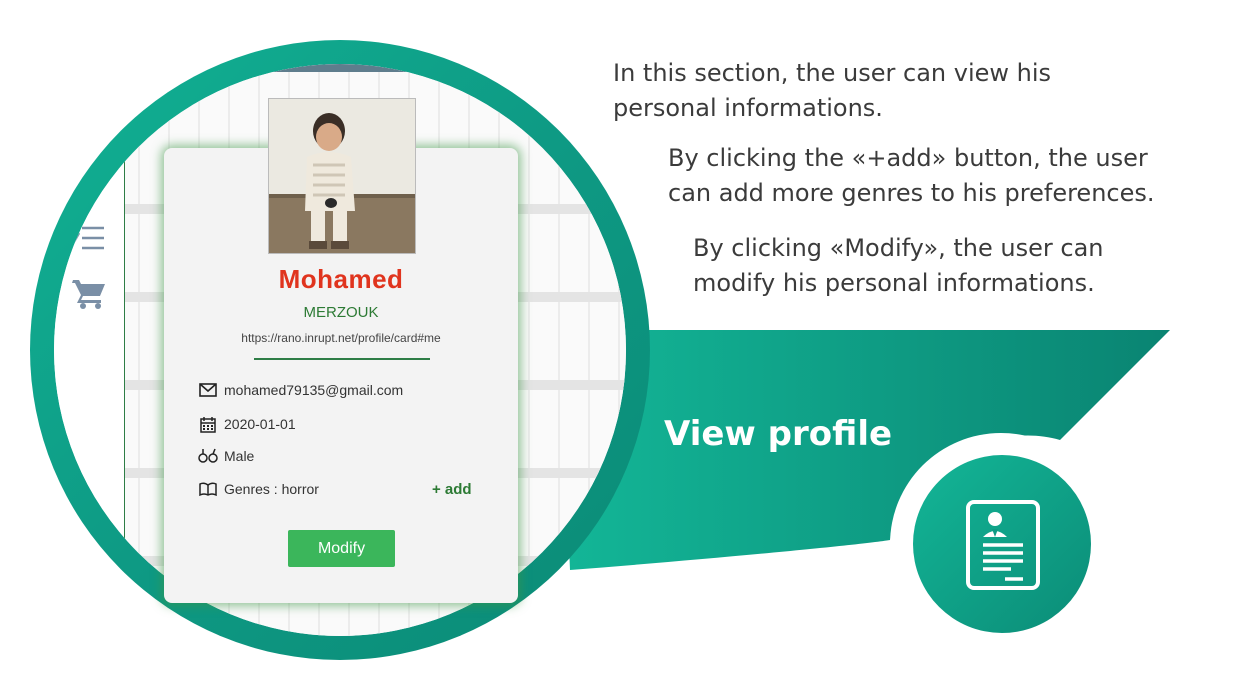 Image resolution: width=1242 pixels, height=688 pixels. I want to click on birthdate-row: 2020-01-01, so click(247, 424).